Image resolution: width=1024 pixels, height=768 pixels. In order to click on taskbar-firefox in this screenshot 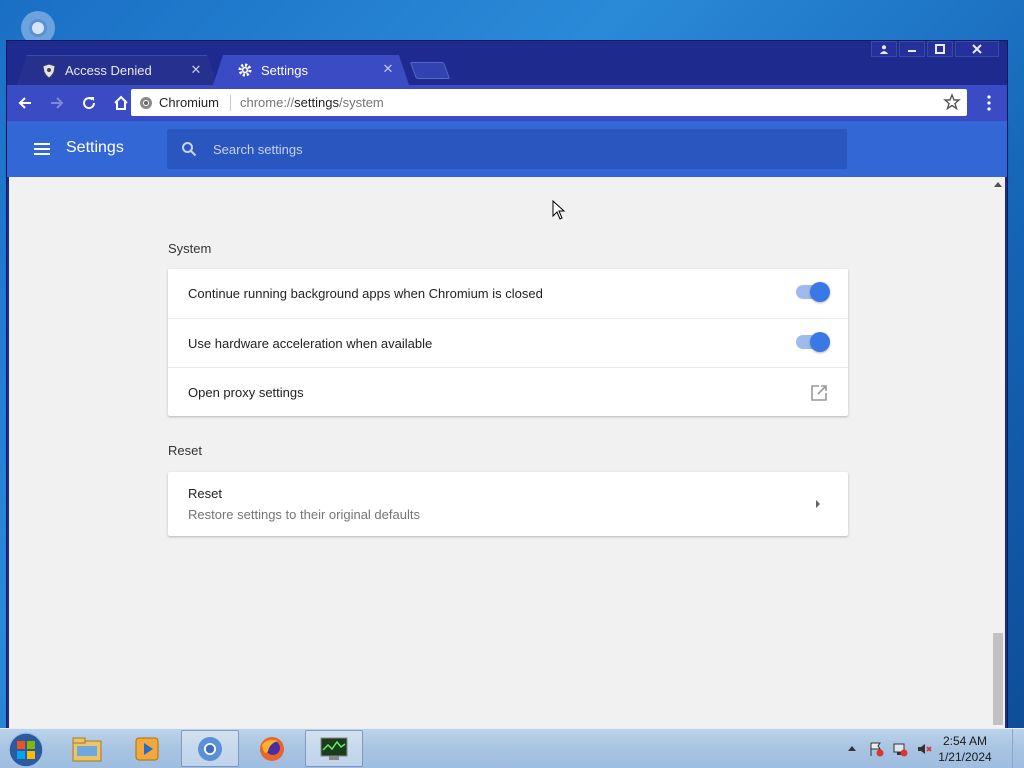, I will do `click(272, 748)`.